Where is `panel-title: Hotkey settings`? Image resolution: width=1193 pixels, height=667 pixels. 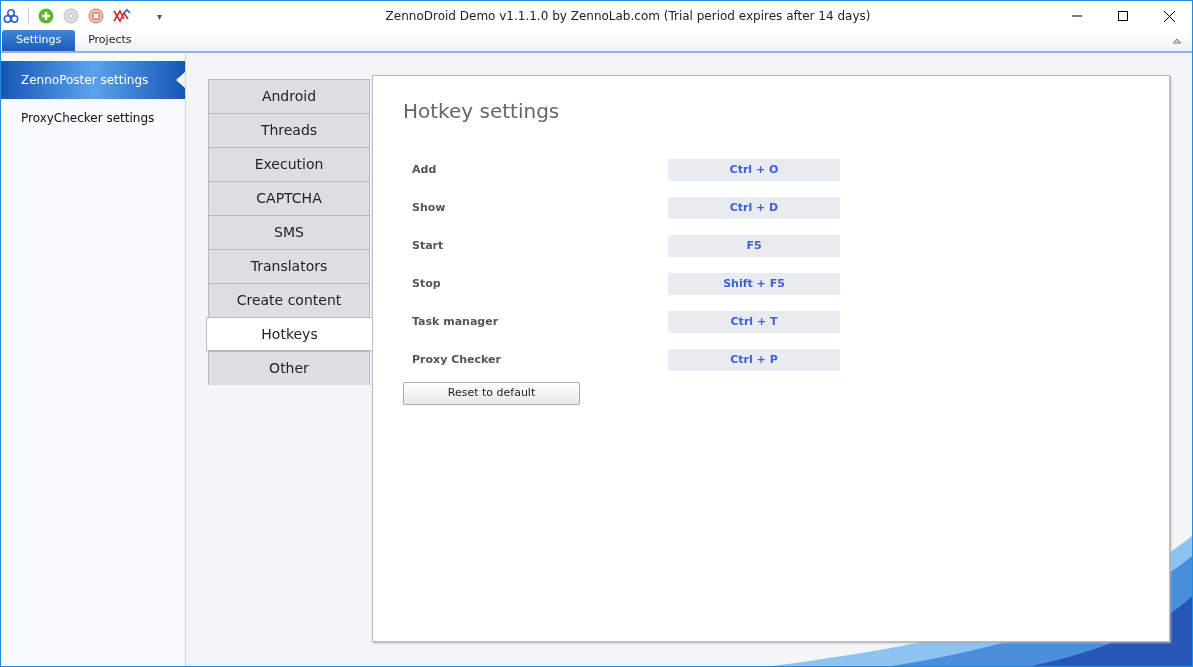 panel-title: Hotkey settings is located at coordinates (482, 111).